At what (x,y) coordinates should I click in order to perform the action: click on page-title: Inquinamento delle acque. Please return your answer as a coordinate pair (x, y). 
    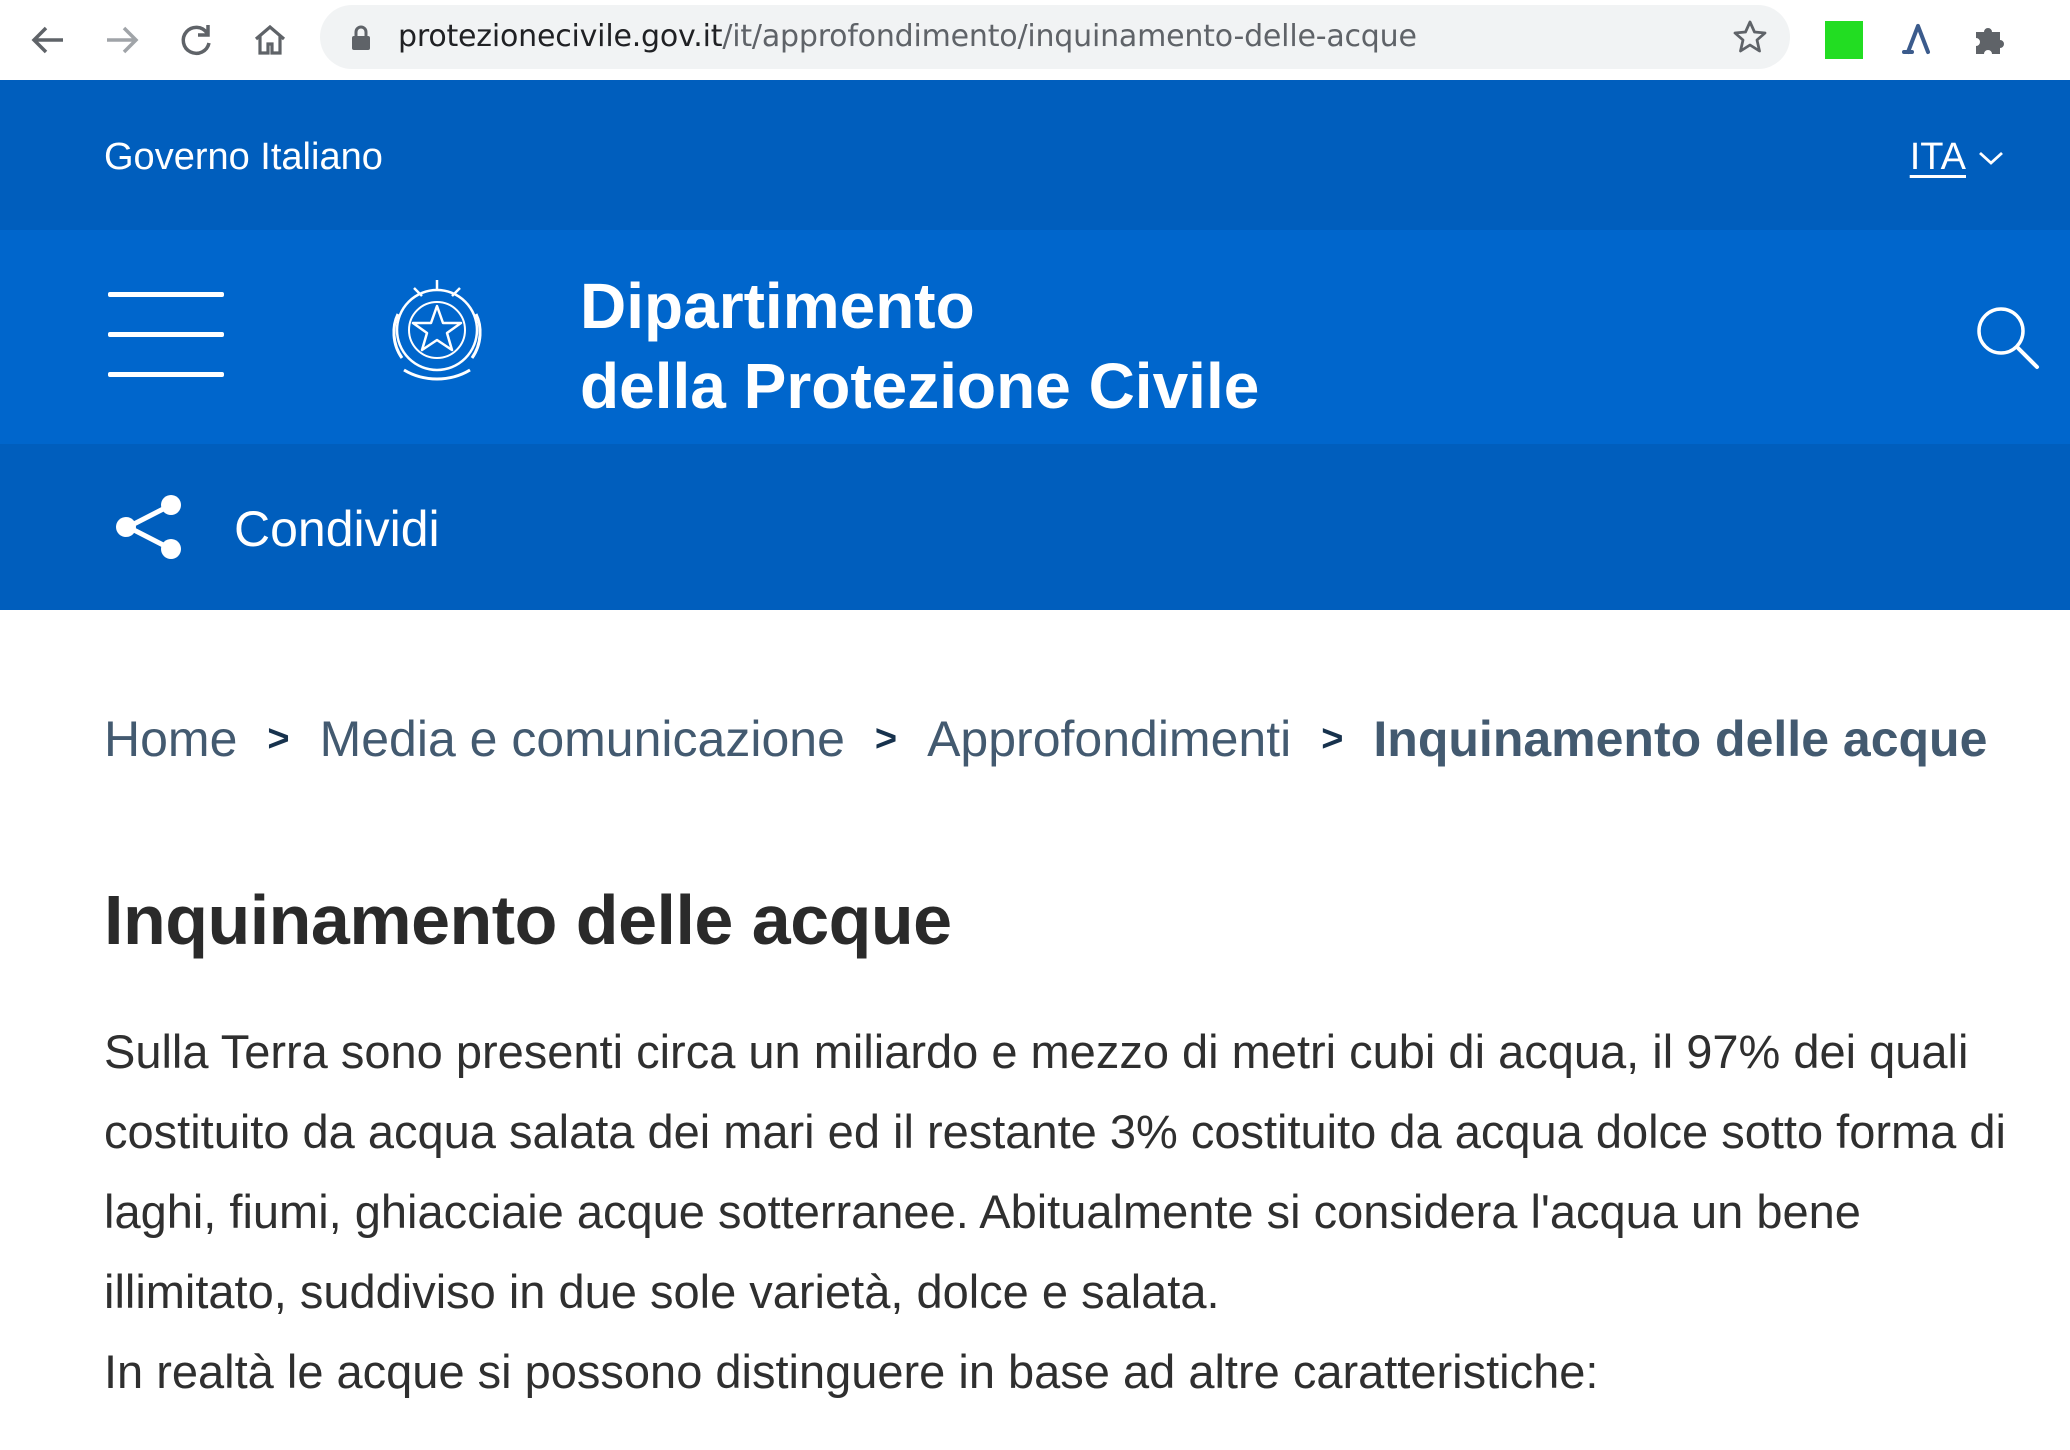
    Looking at the image, I should click on (528, 920).